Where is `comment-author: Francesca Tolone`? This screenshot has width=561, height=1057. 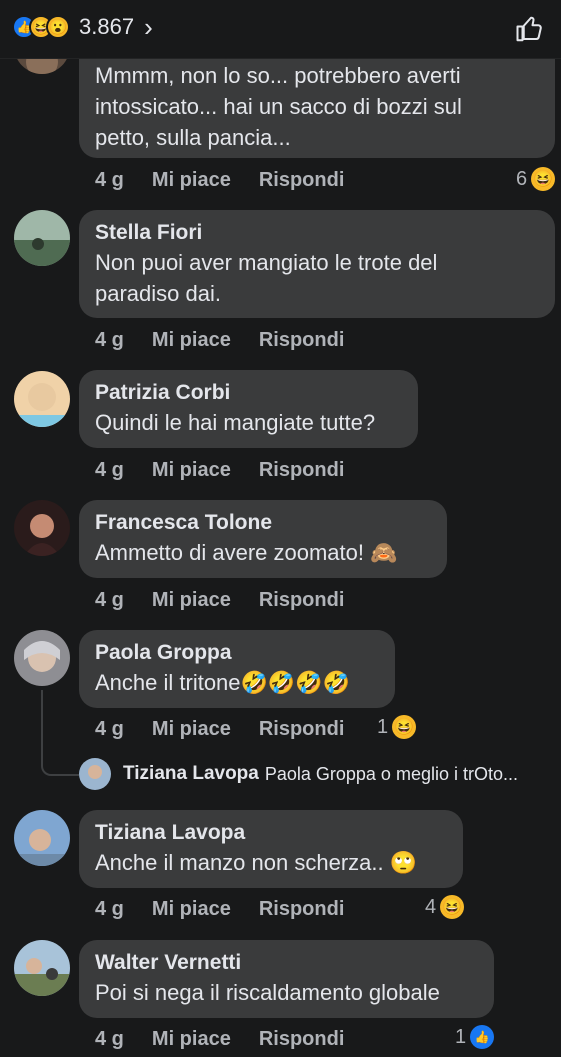
comment-author: Francesca Tolone is located at coordinates (263, 523).